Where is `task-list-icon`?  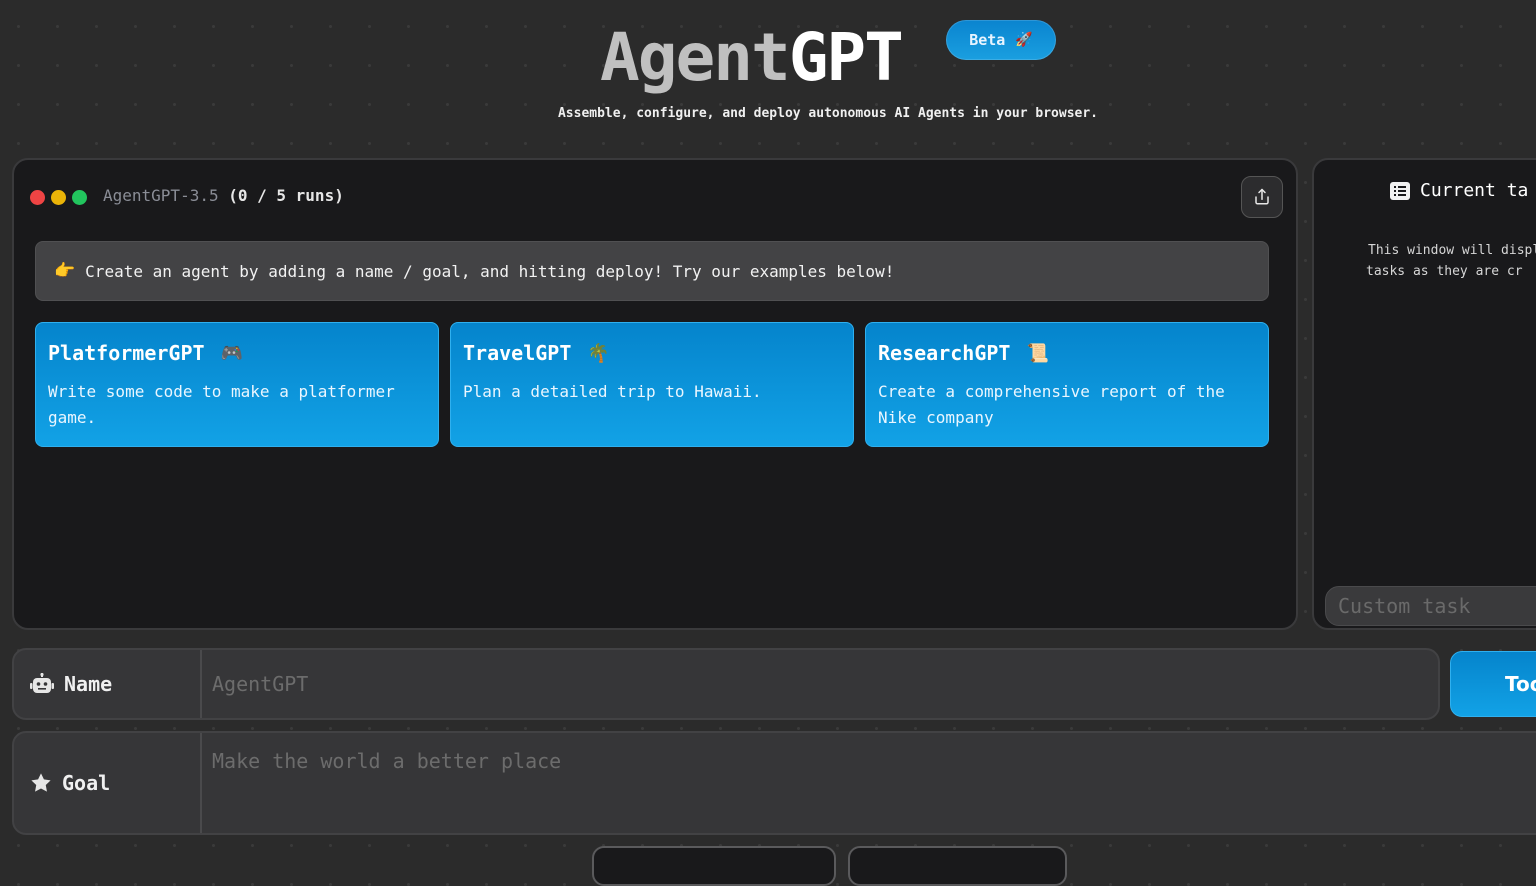 task-list-icon is located at coordinates (1400, 190).